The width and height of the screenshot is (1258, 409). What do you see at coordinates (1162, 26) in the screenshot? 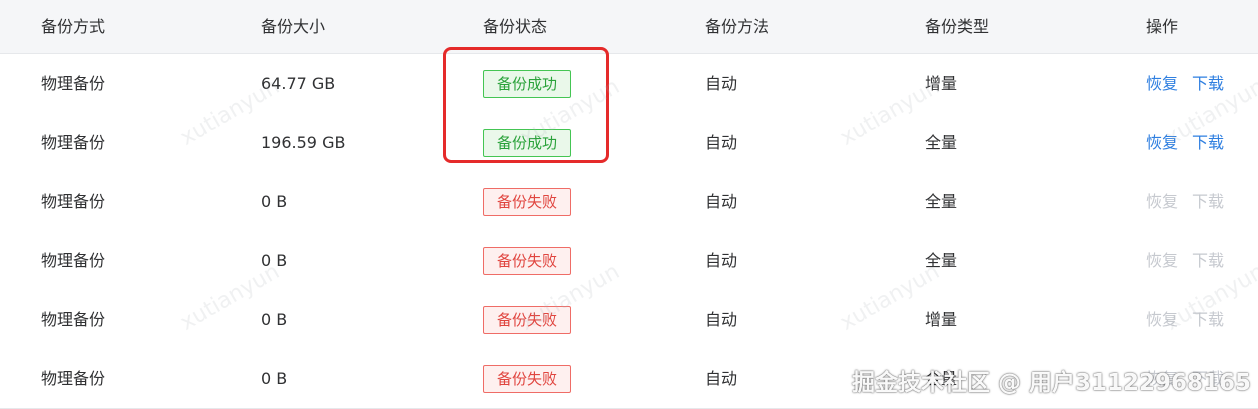
I see `column-header-actions: 操作` at bounding box center [1162, 26].